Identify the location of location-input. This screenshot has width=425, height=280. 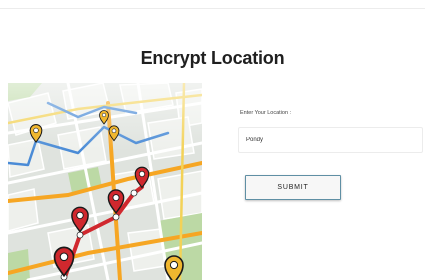
(330, 140).